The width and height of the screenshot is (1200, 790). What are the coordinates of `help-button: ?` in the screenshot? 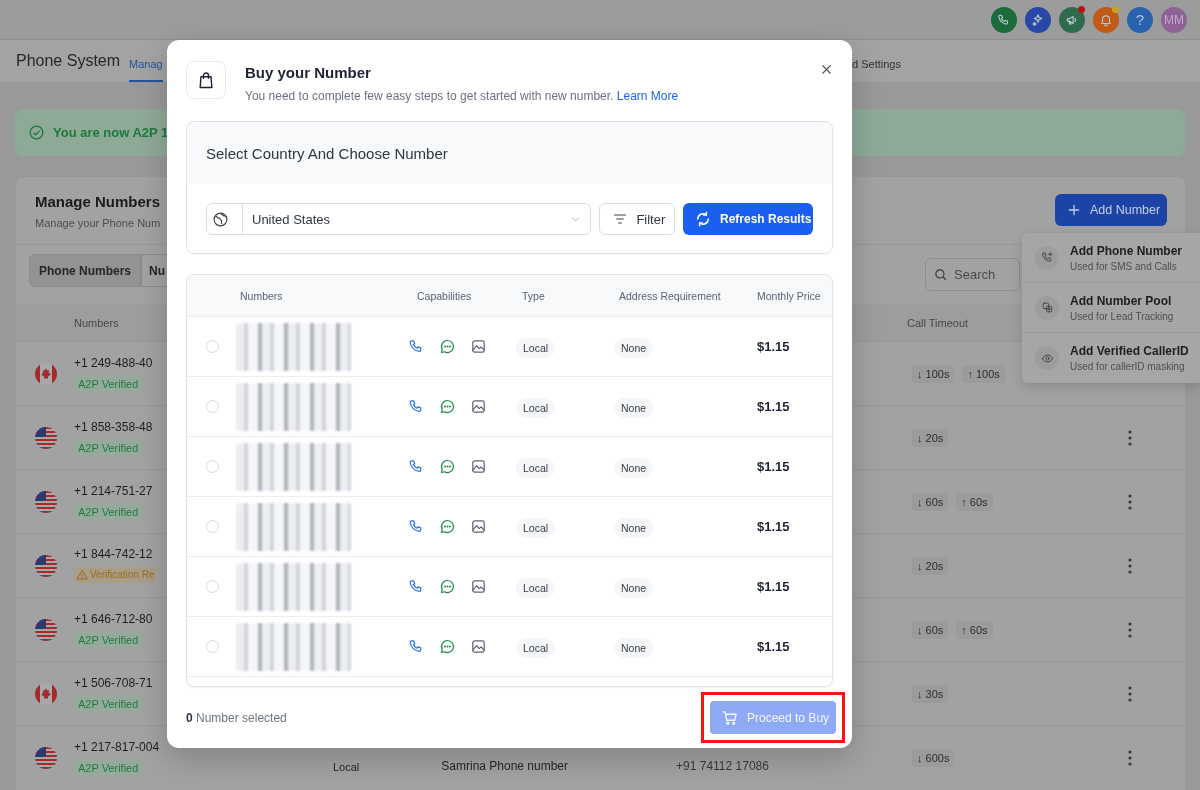 It's located at (1140, 19).